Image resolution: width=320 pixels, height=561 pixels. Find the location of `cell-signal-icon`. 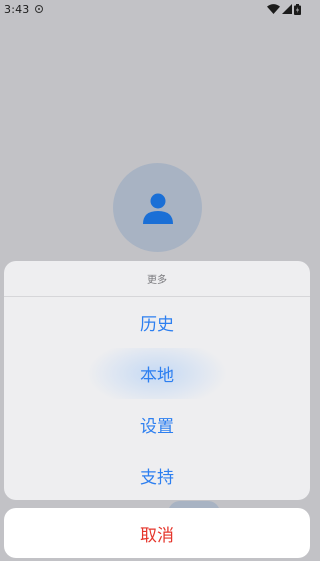

cell-signal-icon is located at coordinates (287, 9).